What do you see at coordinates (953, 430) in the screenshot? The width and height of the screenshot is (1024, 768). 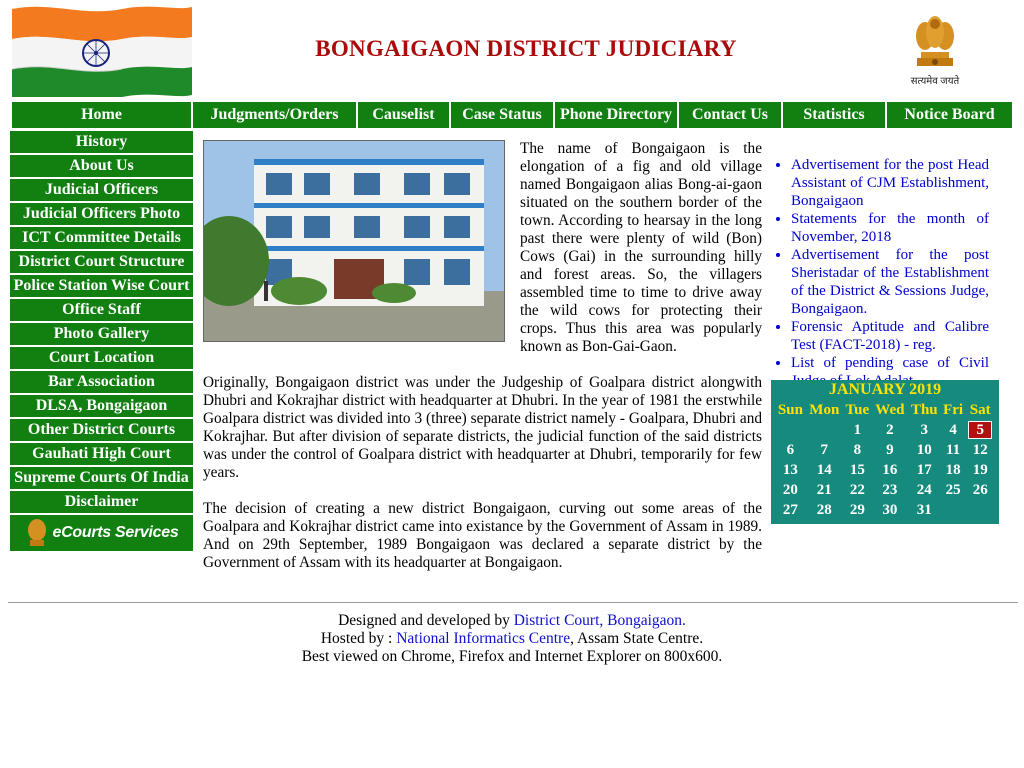 I see `calendar-day: 4` at bounding box center [953, 430].